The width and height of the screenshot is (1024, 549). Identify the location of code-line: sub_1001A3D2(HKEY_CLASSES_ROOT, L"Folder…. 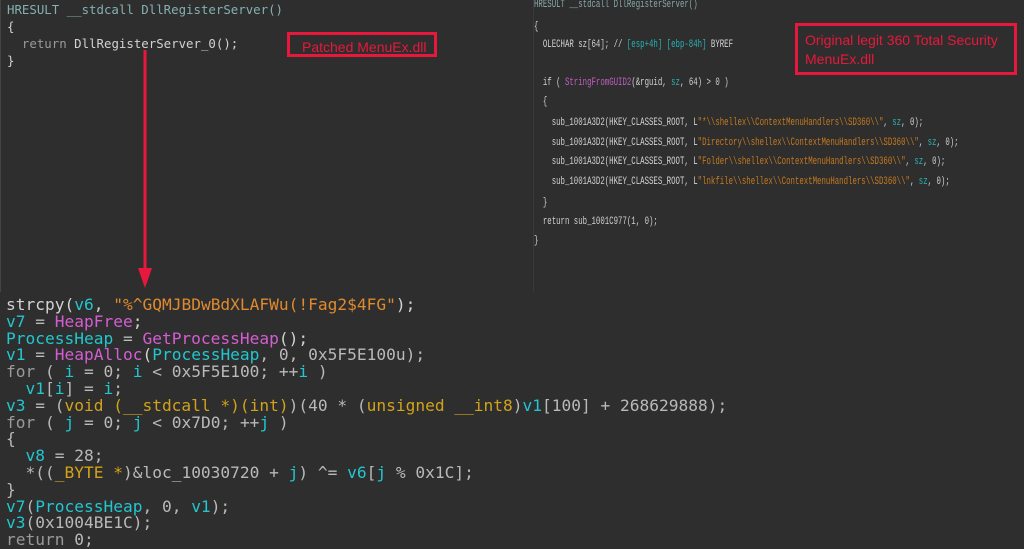
(740, 162).